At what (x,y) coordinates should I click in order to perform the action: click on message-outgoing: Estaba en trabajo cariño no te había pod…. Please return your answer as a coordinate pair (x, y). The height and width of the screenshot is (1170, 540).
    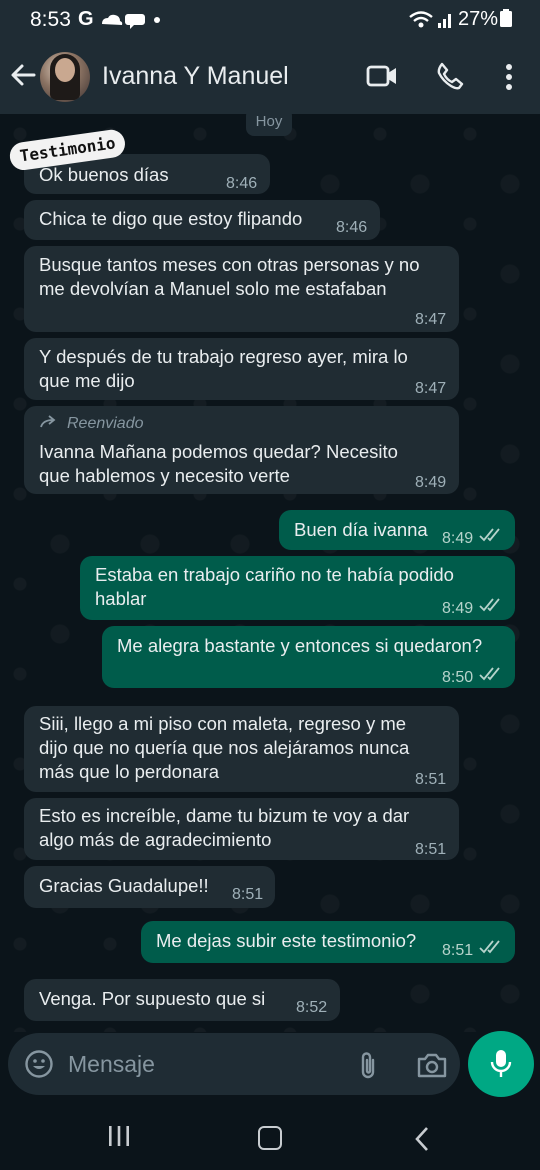
    Looking at the image, I should click on (297, 588).